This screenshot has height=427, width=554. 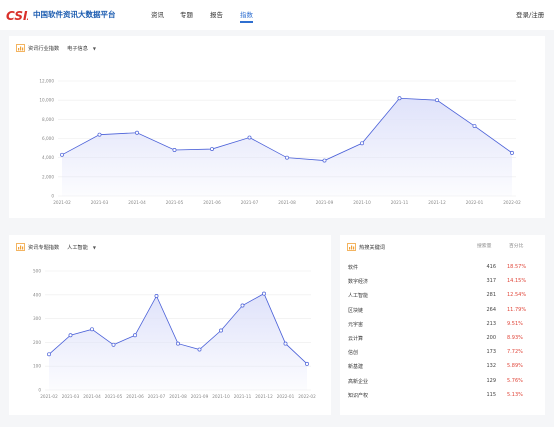 What do you see at coordinates (442, 353) in the screenshot?
I see `keyword-row: 信创 173 7.72%` at bounding box center [442, 353].